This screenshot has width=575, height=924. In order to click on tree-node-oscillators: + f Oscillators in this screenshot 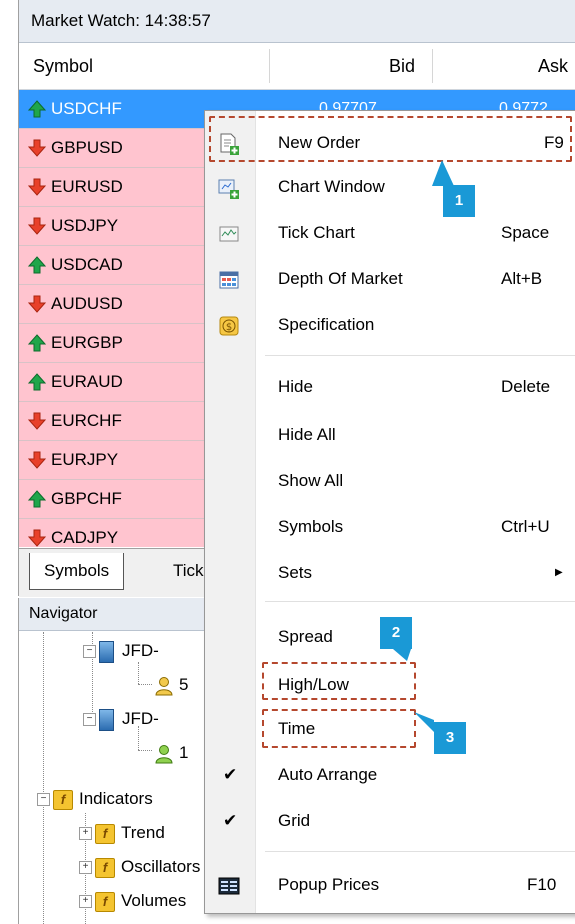, I will do `click(139, 867)`.